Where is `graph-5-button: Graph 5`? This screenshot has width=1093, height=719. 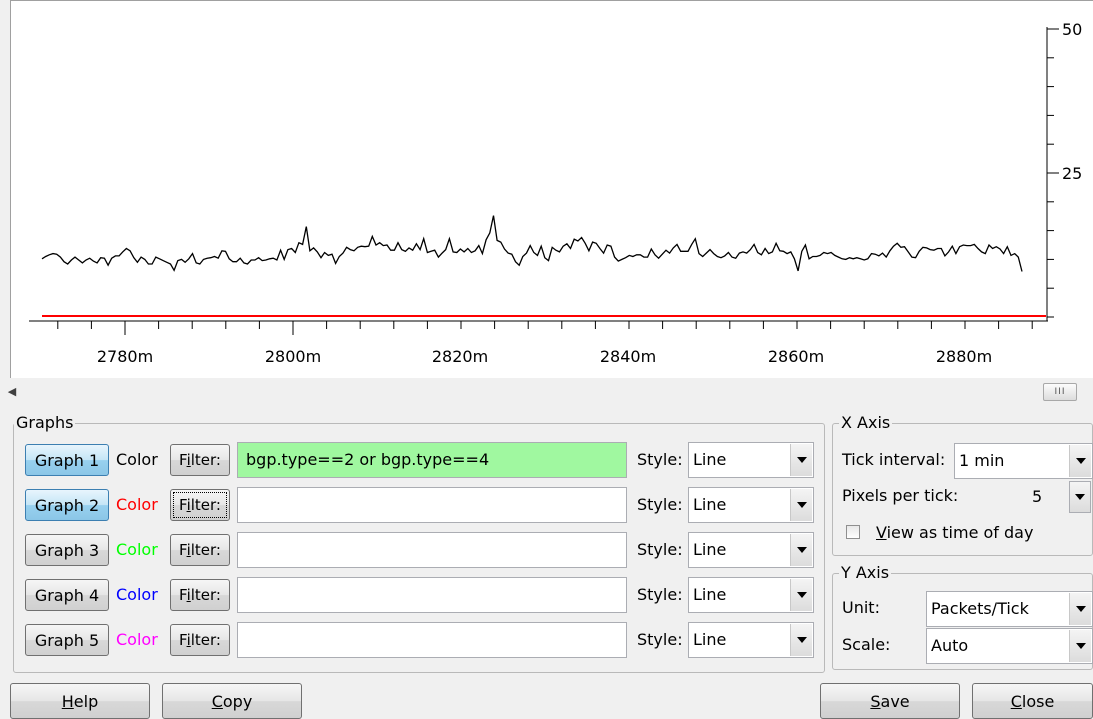 graph-5-button: Graph 5 is located at coordinates (67, 640).